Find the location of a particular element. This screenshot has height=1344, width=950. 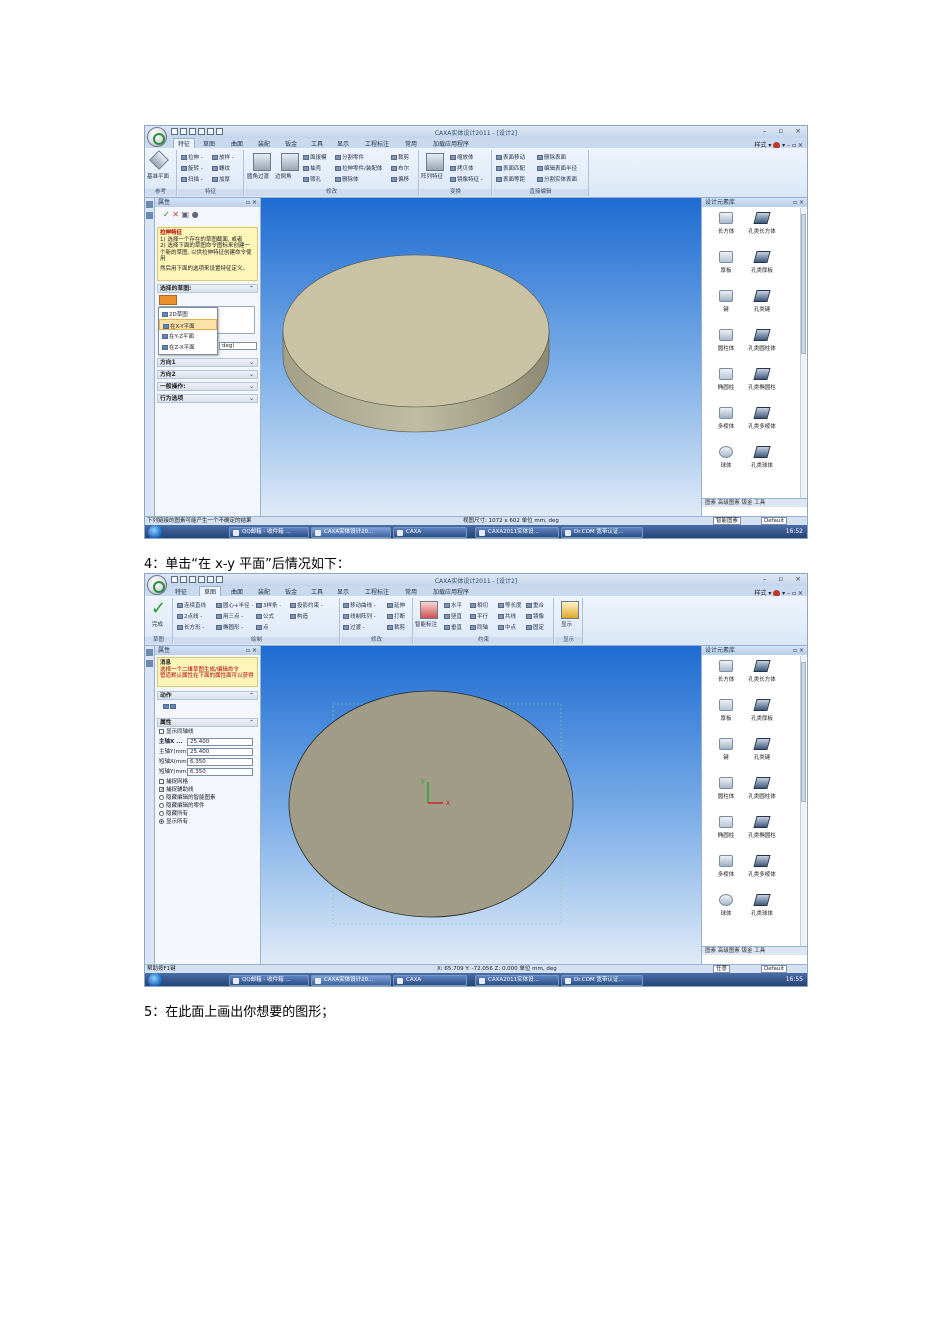

smart-dimension-icon is located at coordinates (429, 610).